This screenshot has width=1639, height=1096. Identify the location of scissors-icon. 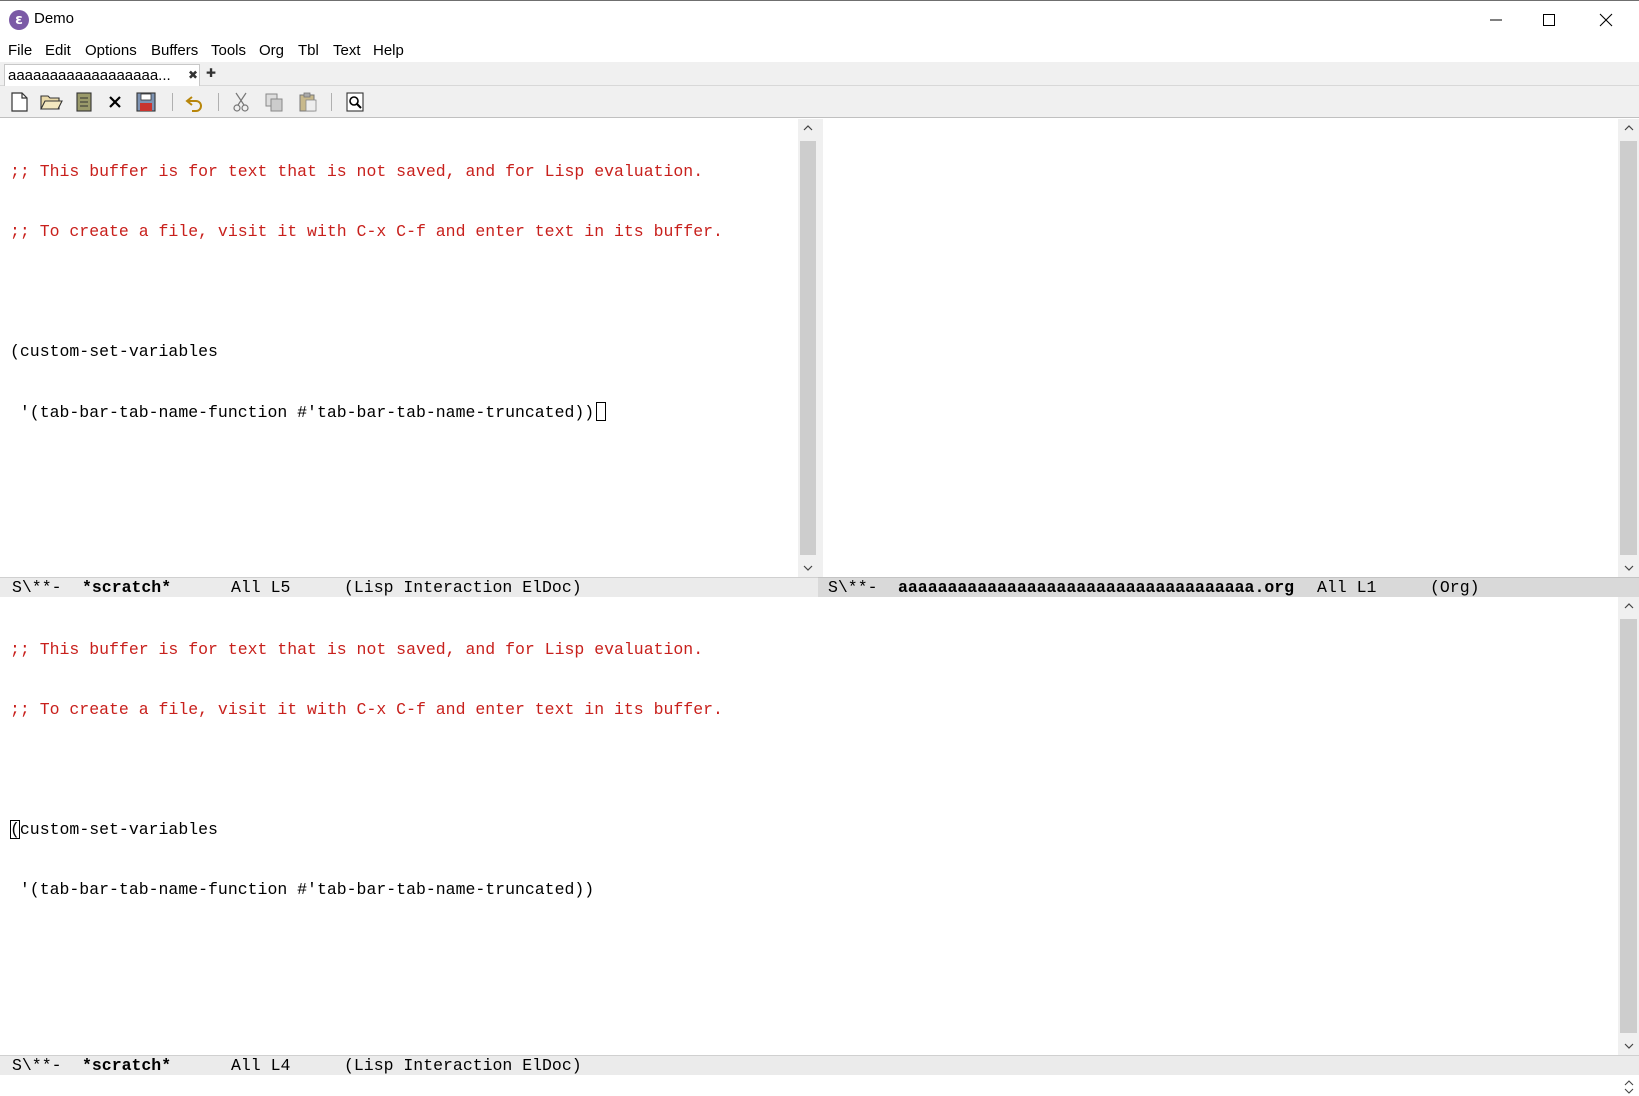
(241, 102).